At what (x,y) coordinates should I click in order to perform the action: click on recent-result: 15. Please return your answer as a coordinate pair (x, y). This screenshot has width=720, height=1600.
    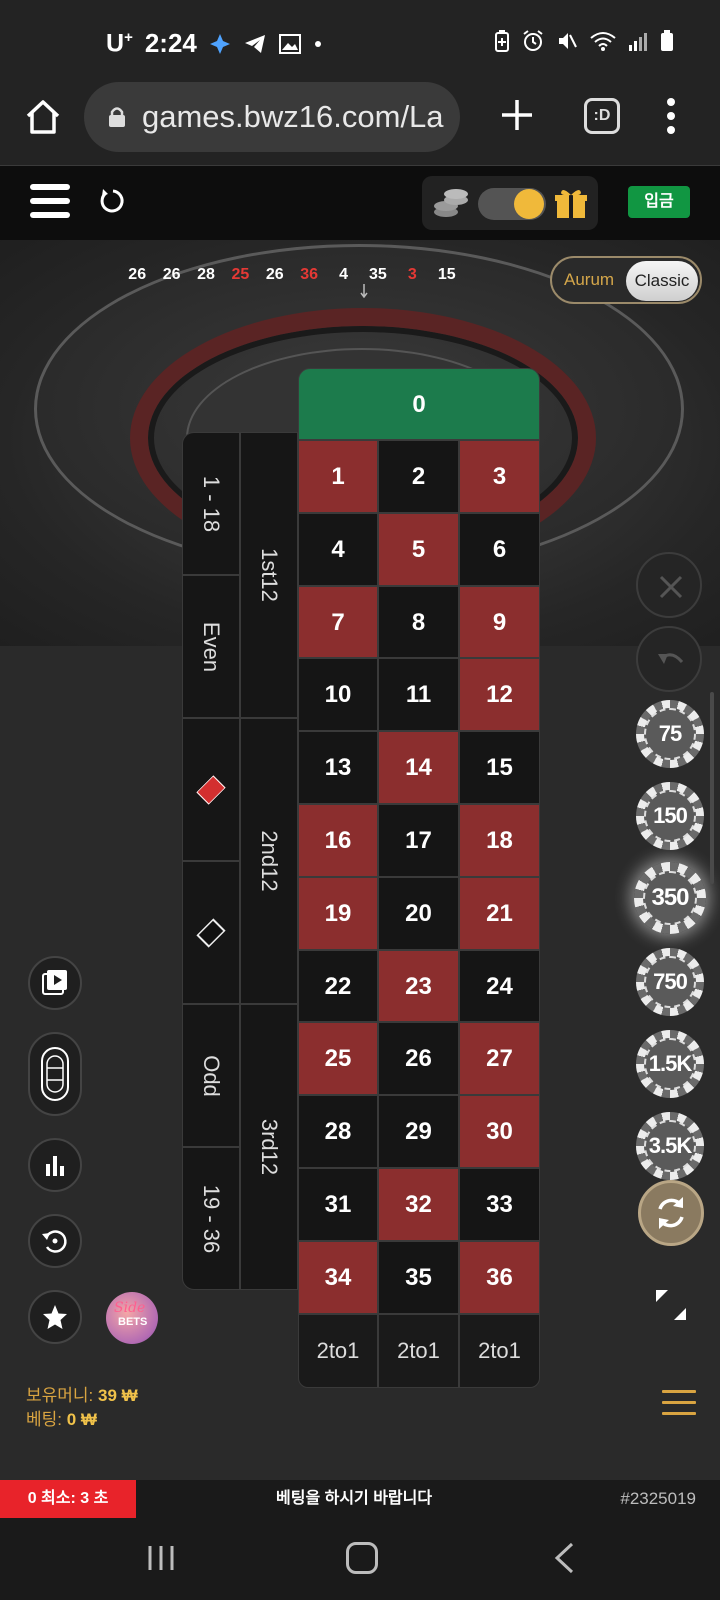
    Looking at the image, I should click on (446, 274).